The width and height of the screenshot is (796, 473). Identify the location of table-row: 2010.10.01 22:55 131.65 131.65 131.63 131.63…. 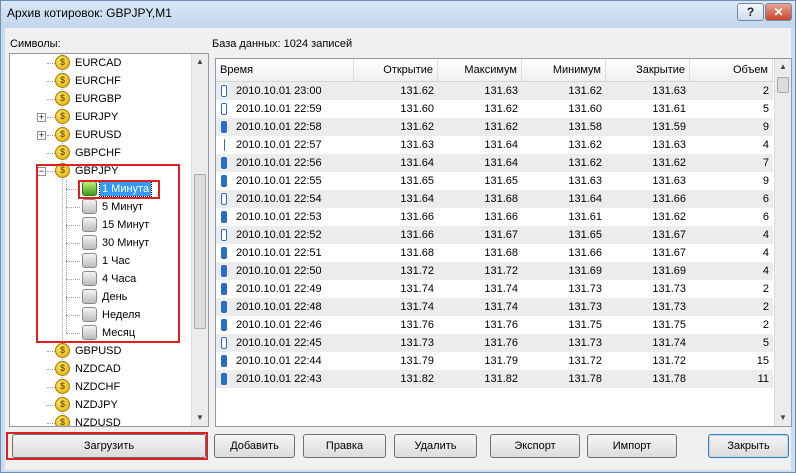
(494, 181).